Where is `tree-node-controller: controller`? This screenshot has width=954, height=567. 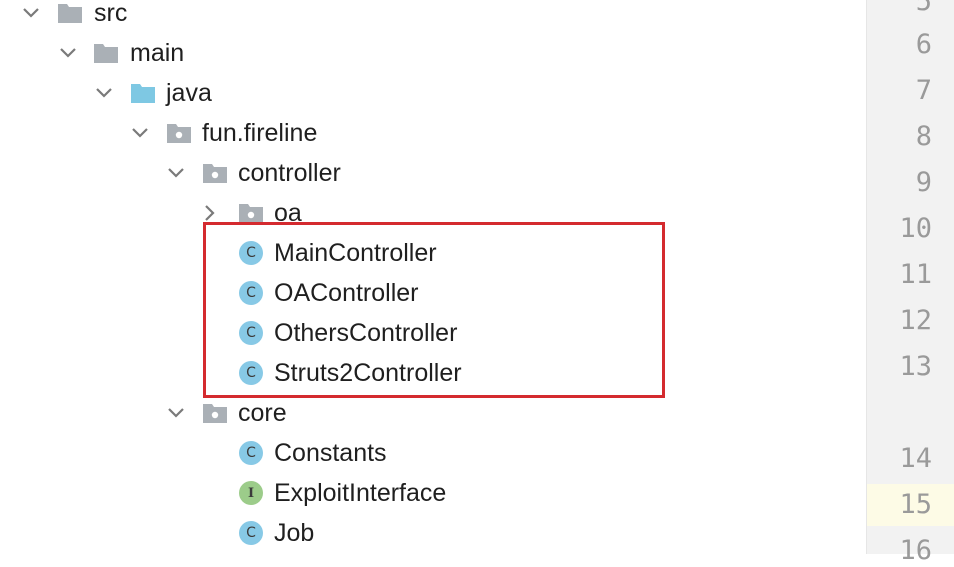 tree-node-controller: controller is located at coordinates (433, 173).